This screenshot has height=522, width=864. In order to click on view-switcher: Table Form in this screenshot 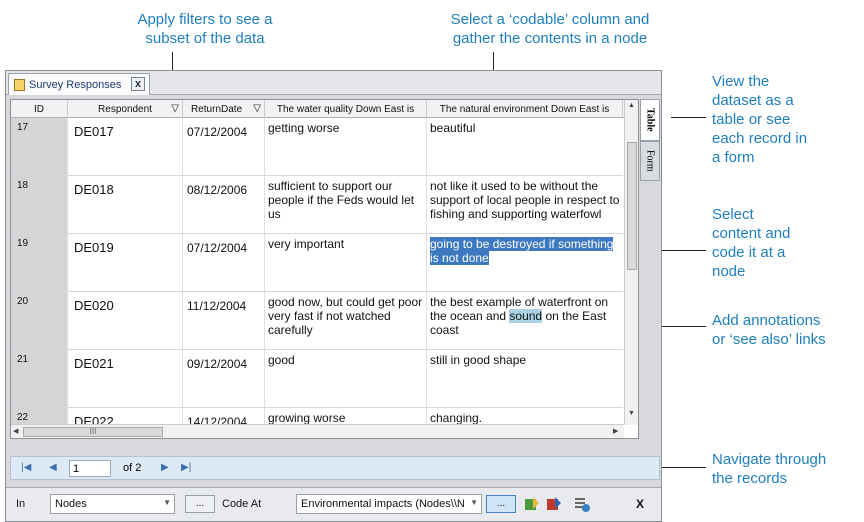, I will do `click(650, 144)`.